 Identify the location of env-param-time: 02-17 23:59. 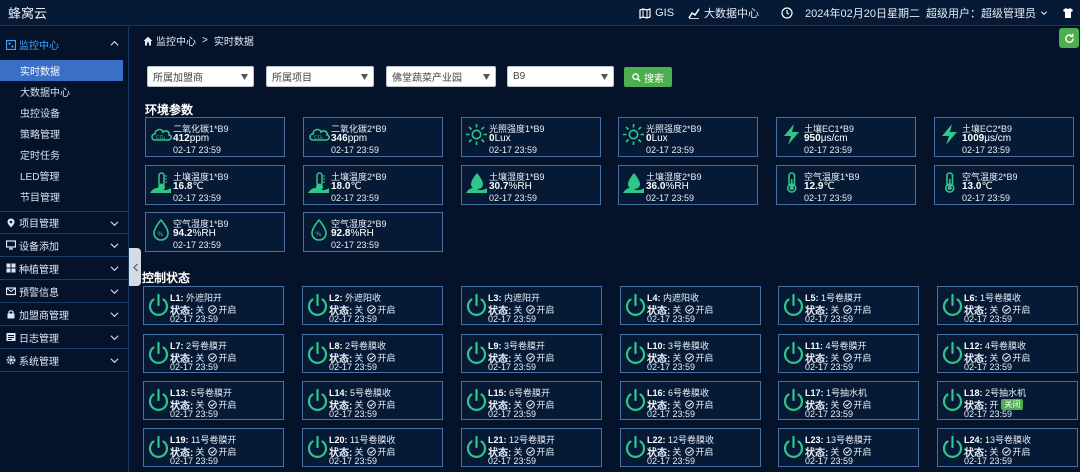
(670, 150).